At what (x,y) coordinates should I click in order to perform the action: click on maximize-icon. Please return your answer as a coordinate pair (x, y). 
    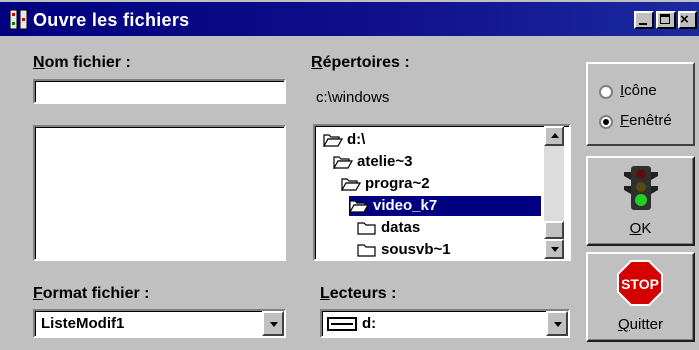
    Looking at the image, I should click on (665, 19).